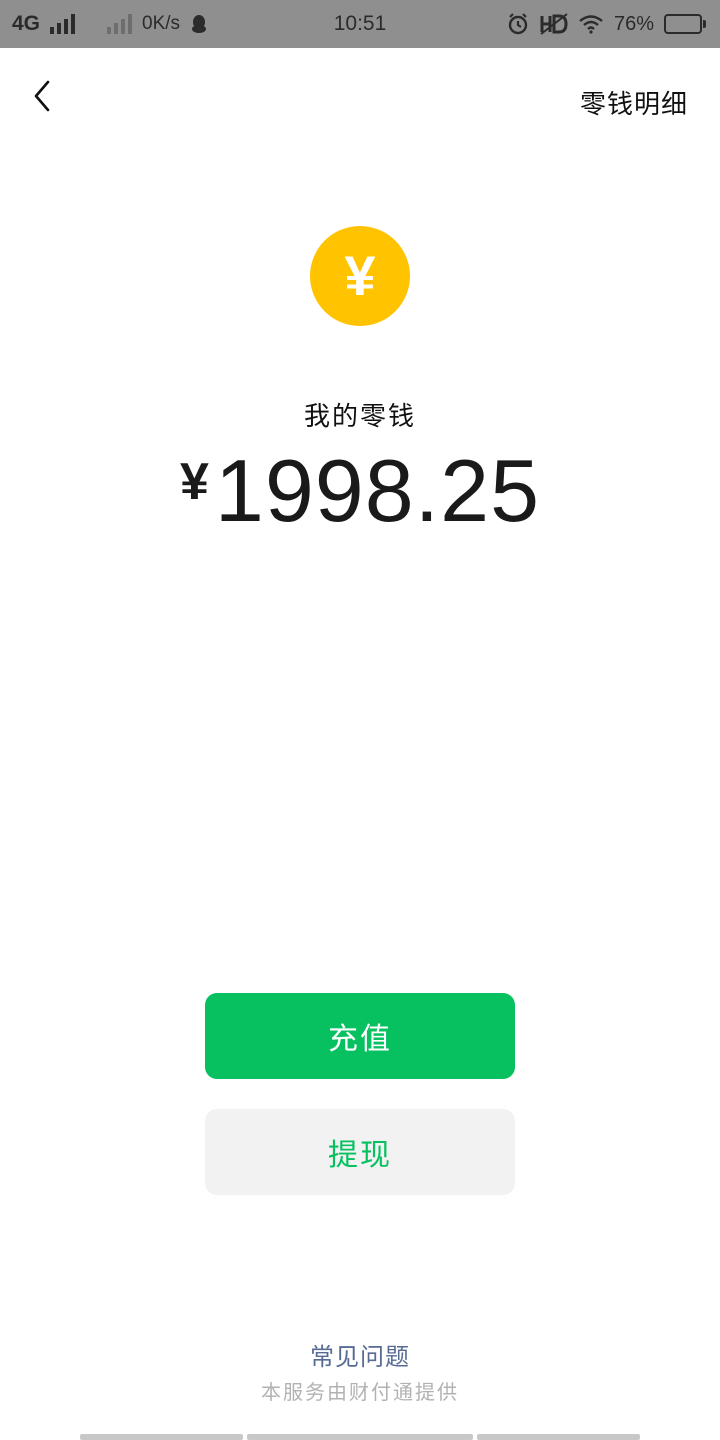 Image resolution: width=720 pixels, height=1440 pixels. Describe the element at coordinates (194, 482) in the screenshot. I see `currency-symbol: ¥` at that location.